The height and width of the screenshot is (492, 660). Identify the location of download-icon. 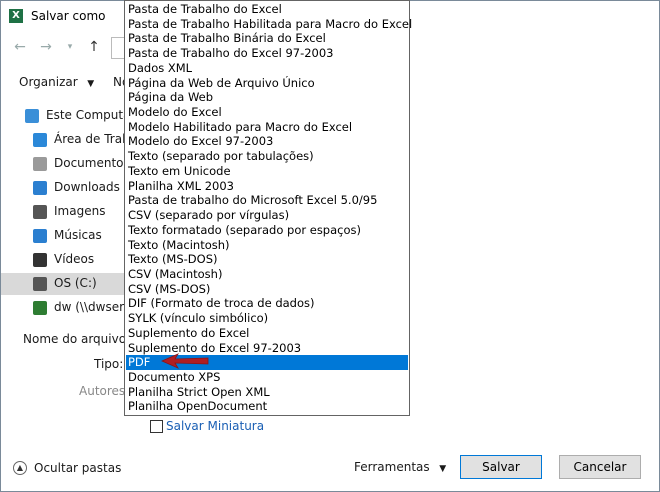
(40, 188).